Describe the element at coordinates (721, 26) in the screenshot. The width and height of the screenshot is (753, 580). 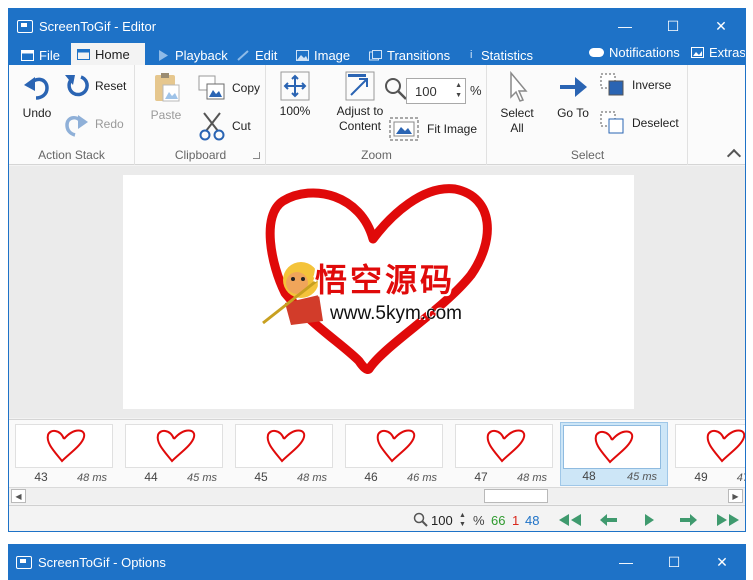
I see `close-button: ✕` at that location.